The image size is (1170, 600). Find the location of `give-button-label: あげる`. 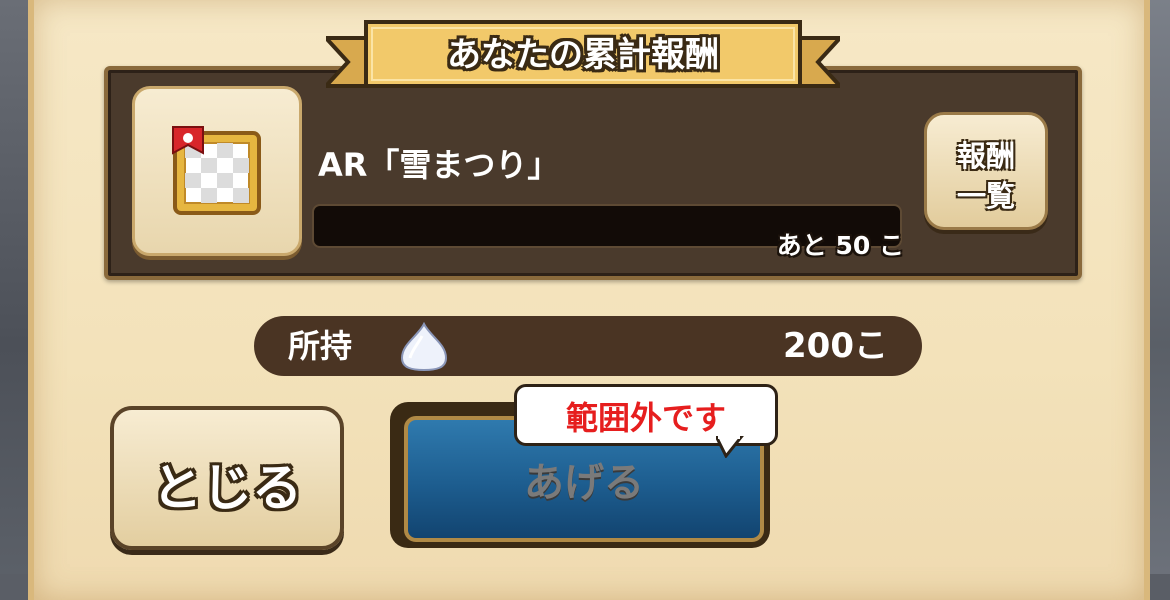

give-button-label: あげる is located at coordinates (584, 483).